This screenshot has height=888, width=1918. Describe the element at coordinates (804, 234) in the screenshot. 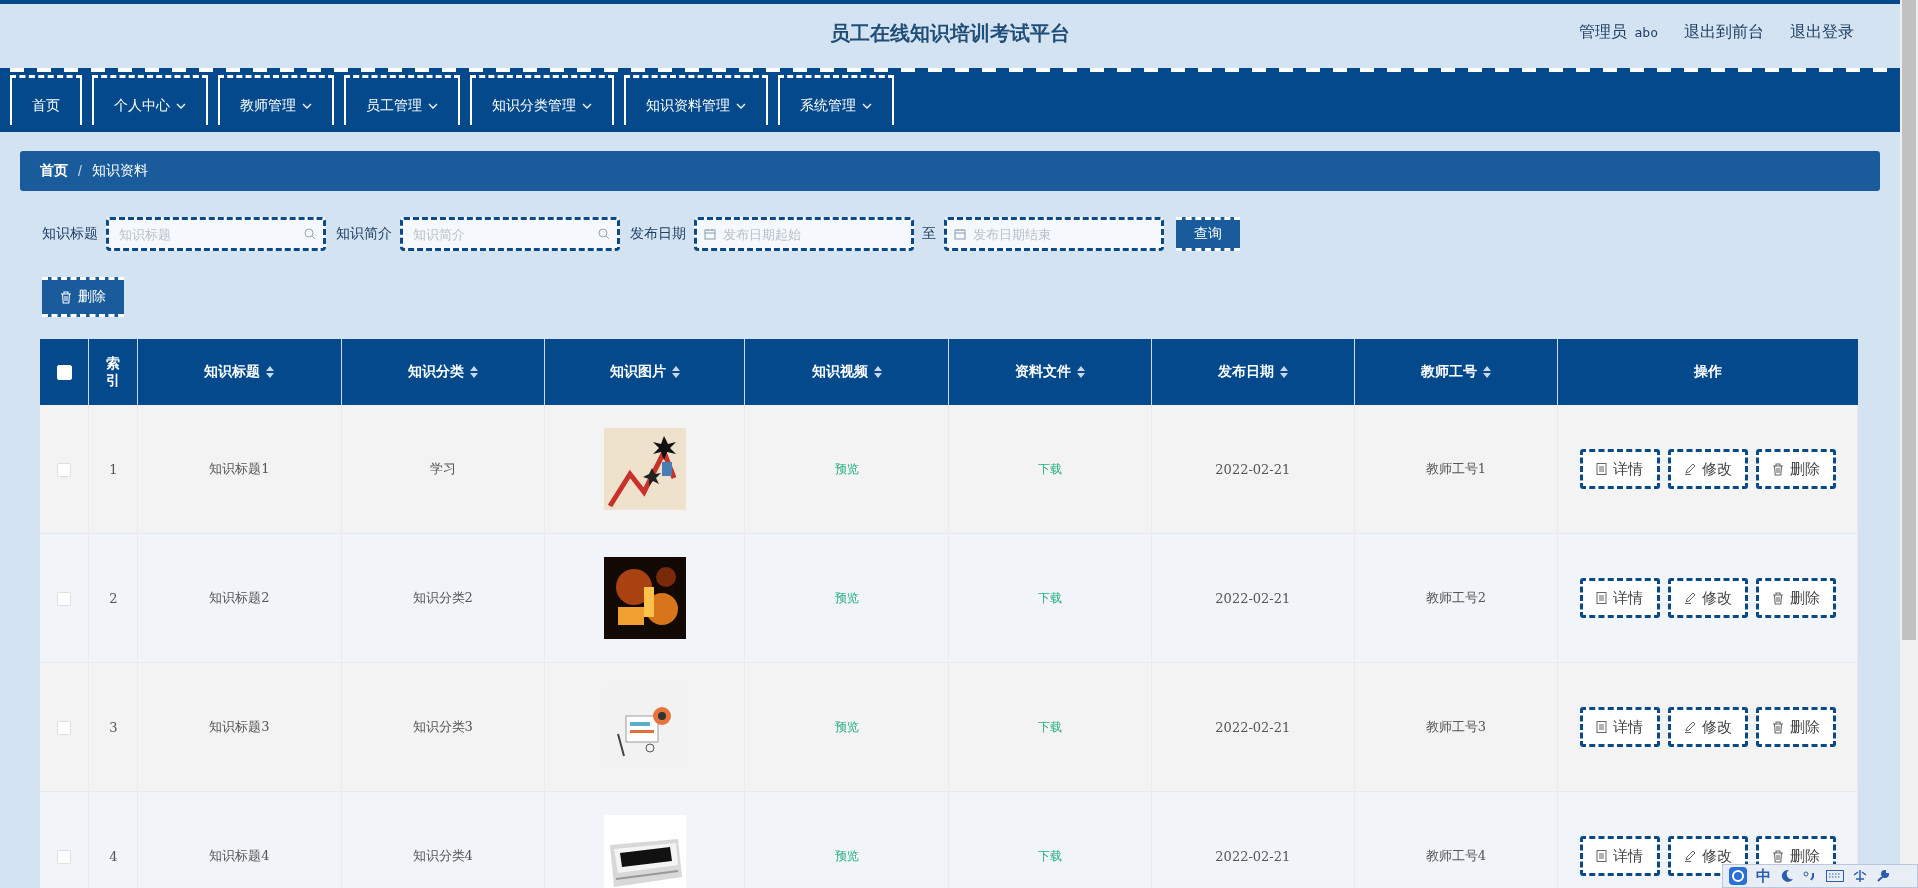

I see `date-field: 发布日期起始` at that location.